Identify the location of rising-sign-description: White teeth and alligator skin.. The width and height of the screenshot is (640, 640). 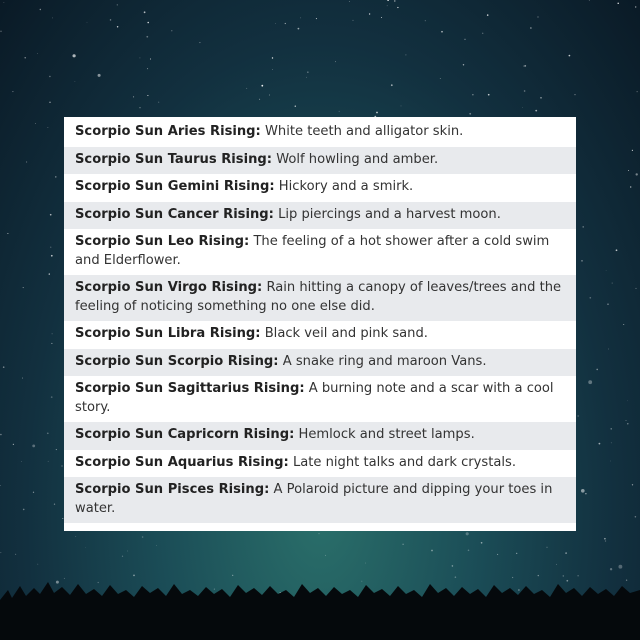
(364, 131).